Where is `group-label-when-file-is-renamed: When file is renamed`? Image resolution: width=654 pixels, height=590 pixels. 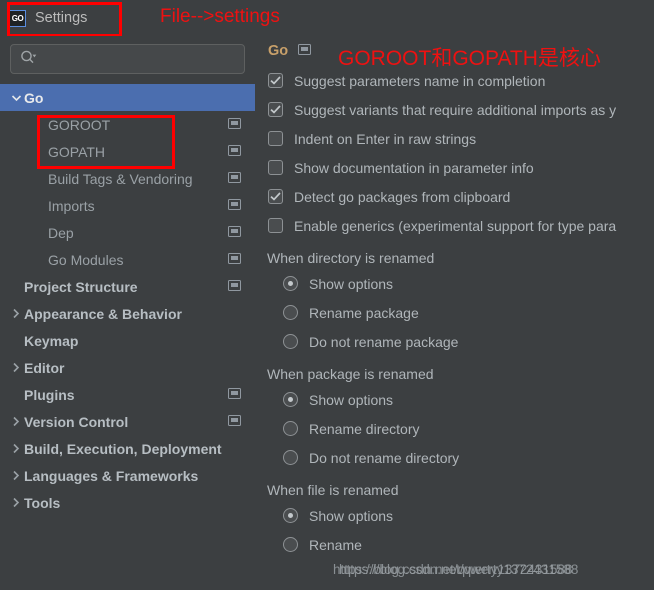
group-label-when-file-is-renamed: When file is renamed is located at coordinates (333, 490).